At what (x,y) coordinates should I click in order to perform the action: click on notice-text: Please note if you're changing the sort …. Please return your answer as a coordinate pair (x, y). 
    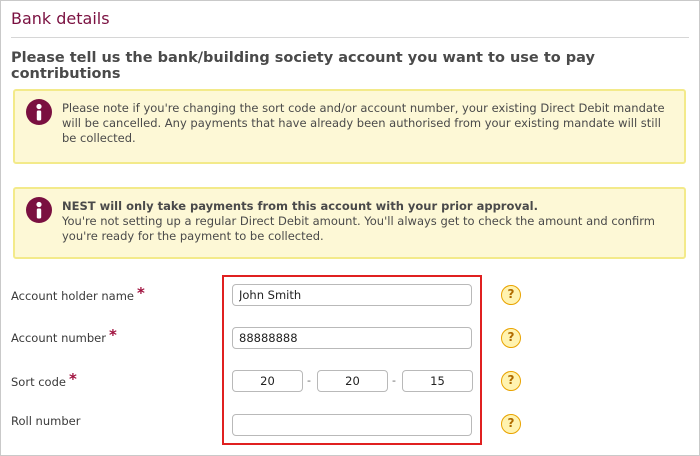
    Looking at the image, I should click on (363, 123).